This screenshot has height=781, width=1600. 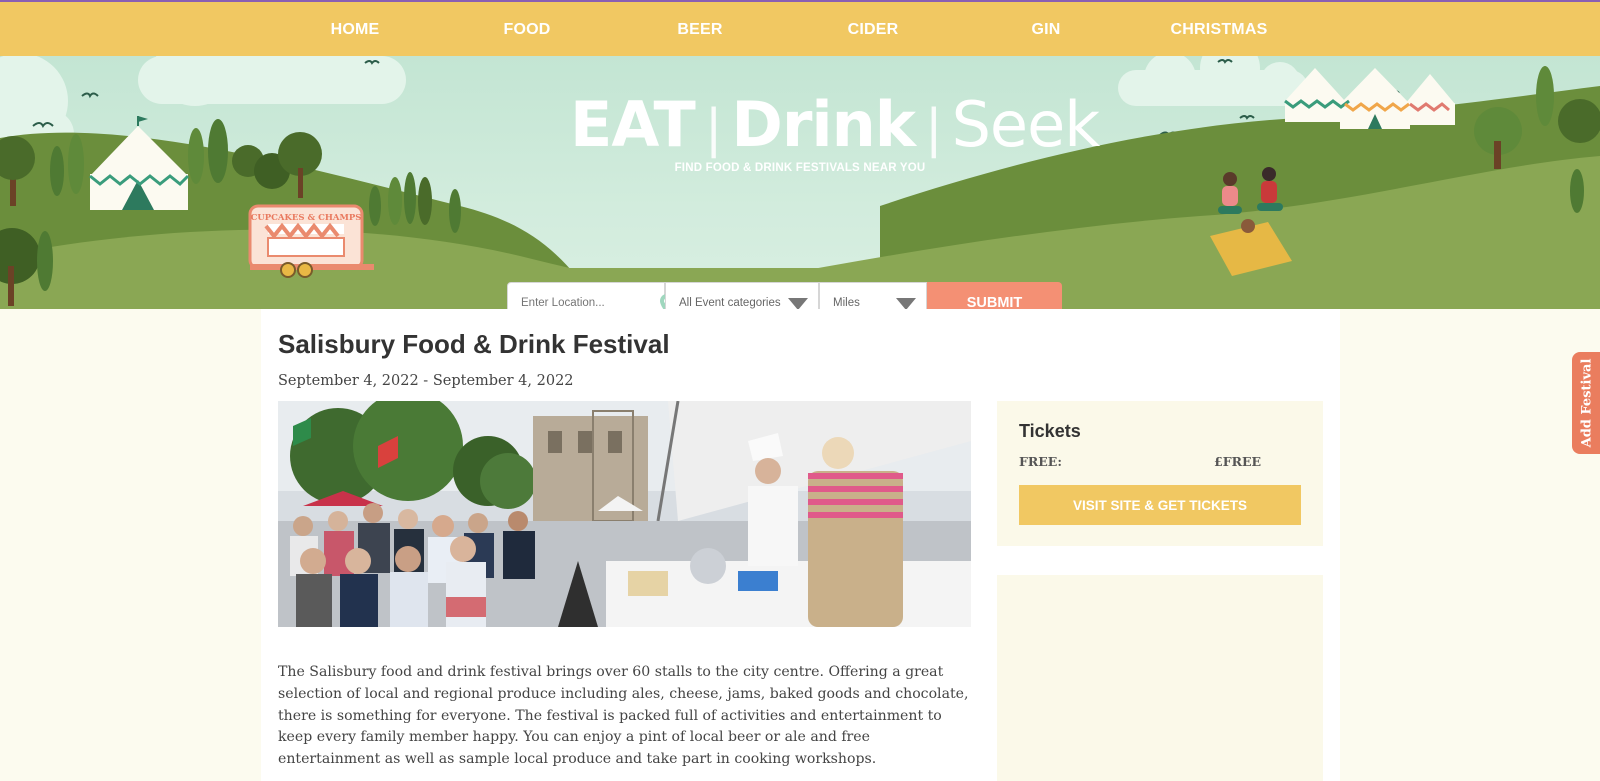 What do you see at coordinates (1026, 124) in the screenshot?
I see `logo-seek: Seek` at bounding box center [1026, 124].